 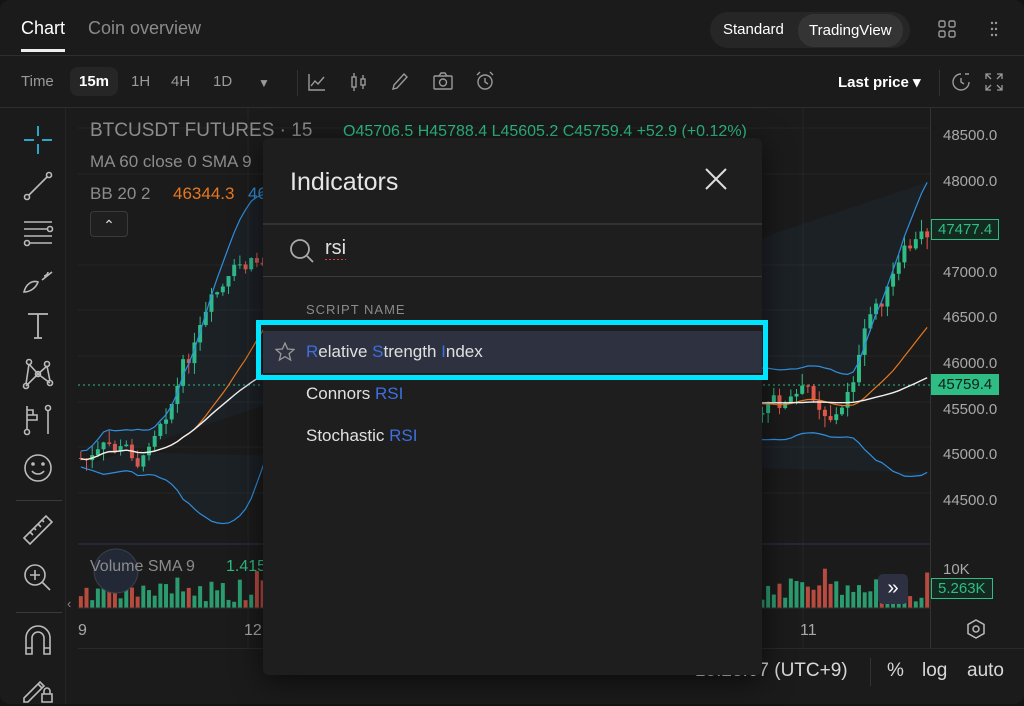 I want to click on auto-scale-toggle: auto, so click(x=985, y=671).